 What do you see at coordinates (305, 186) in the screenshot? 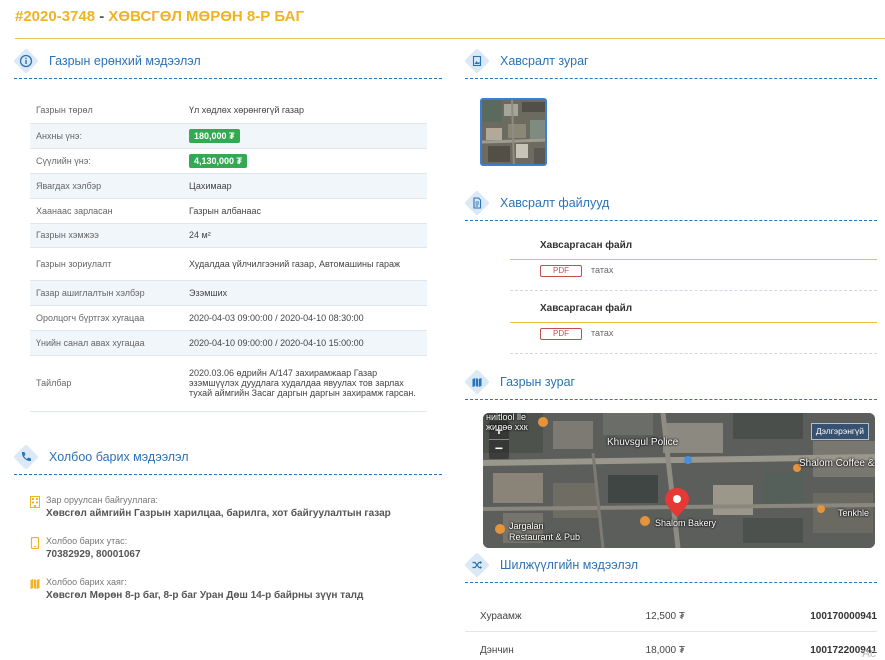
I see `row-value: Цахимаар` at bounding box center [305, 186].